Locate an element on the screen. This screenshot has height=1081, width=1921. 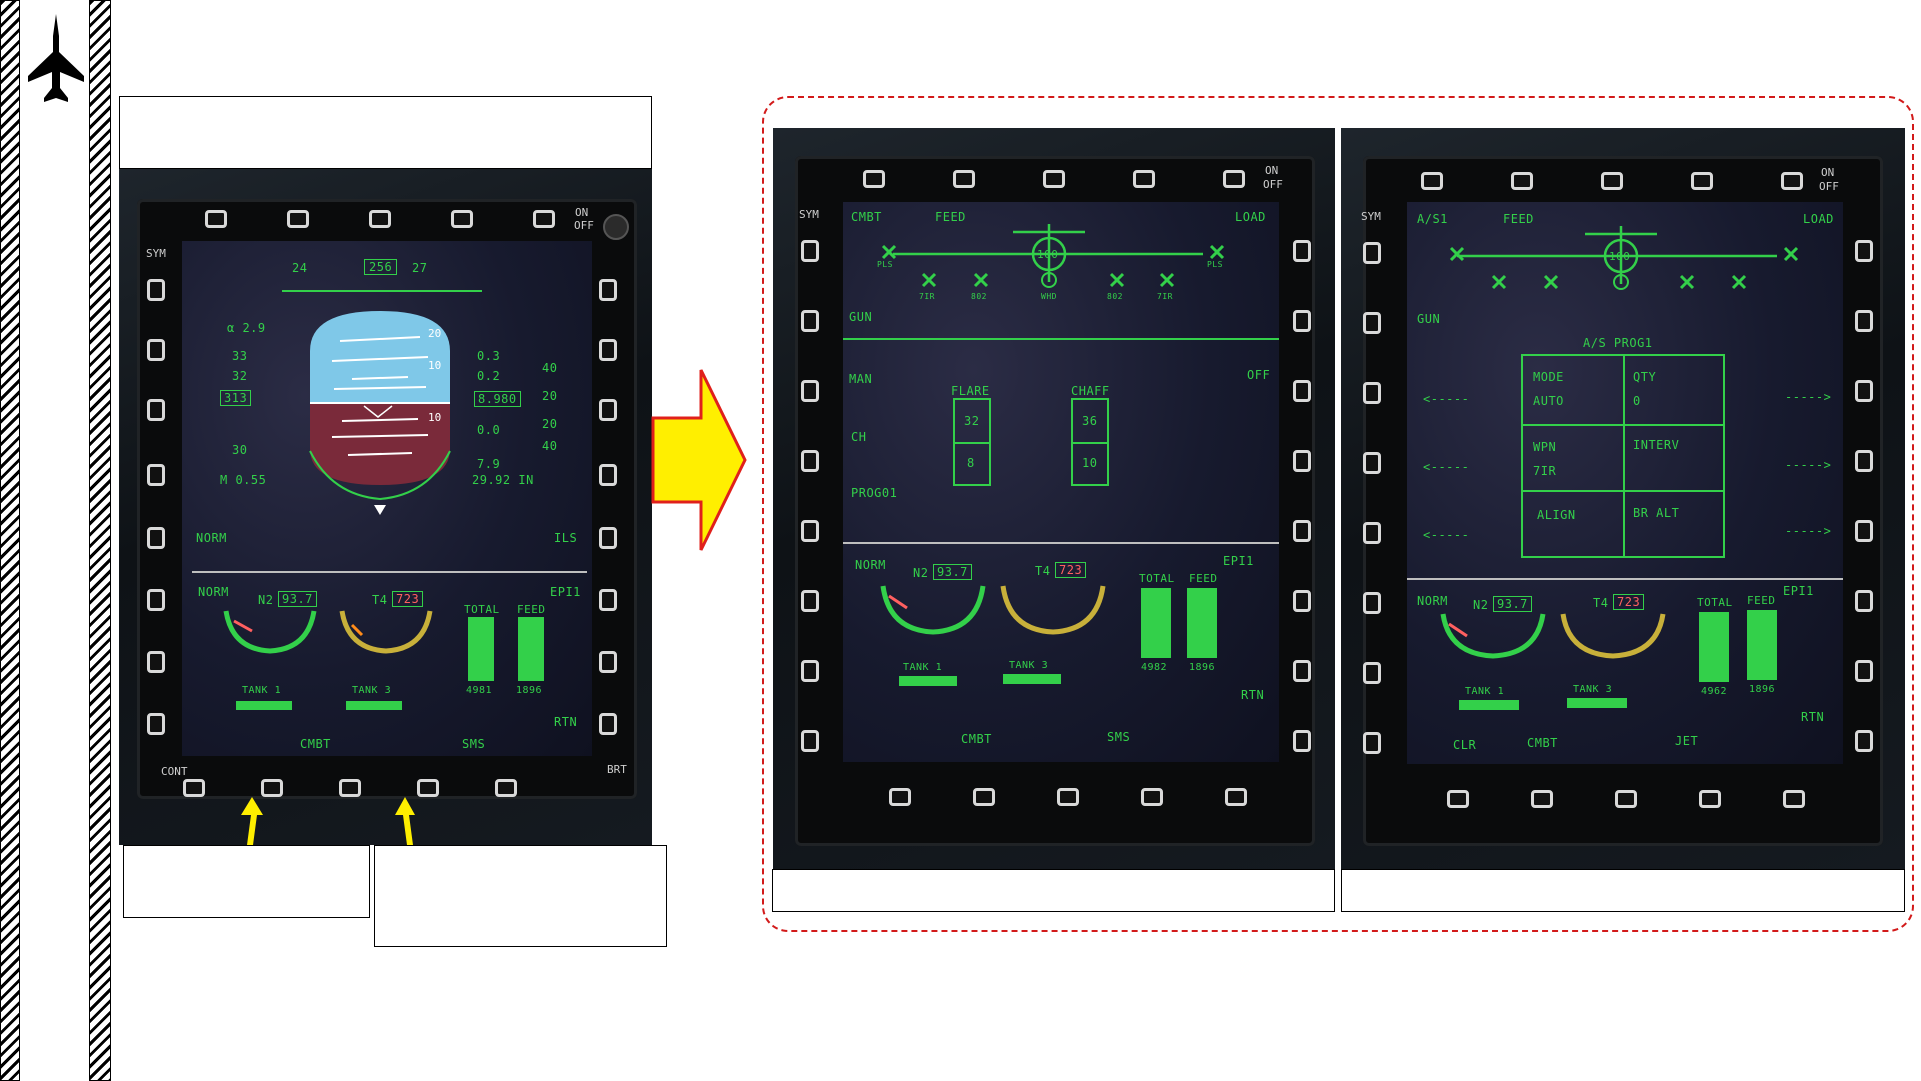
callout-box-bottom-left is located at coordinates (246, 881).